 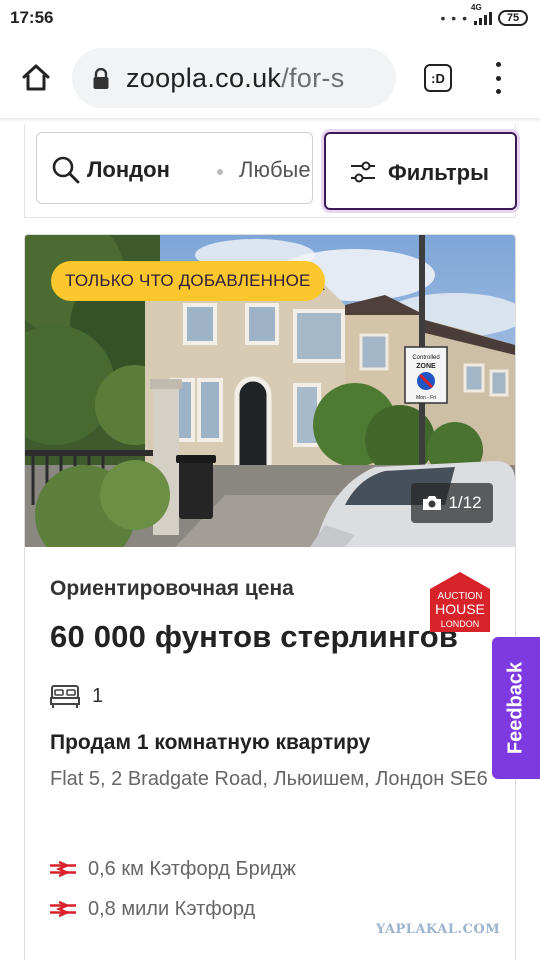 What do you see at coordinates (460, 609) in the screenshot?
I see `agent-logo-line2: HOUSE` at bounding box center [460, 609].